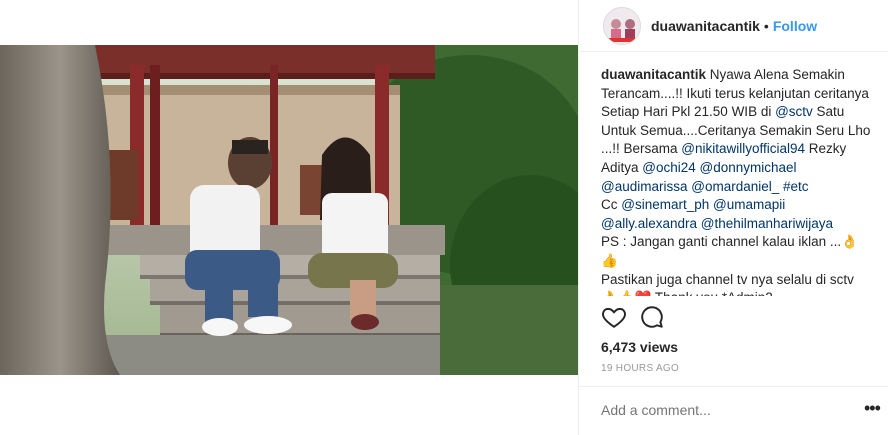 The image size is (888, 435). What do you see at coordinates (767, 223) in the screenshot?
I see `caption-mention: @thehilmanhariwijaya` at bounding box center [767, 223].